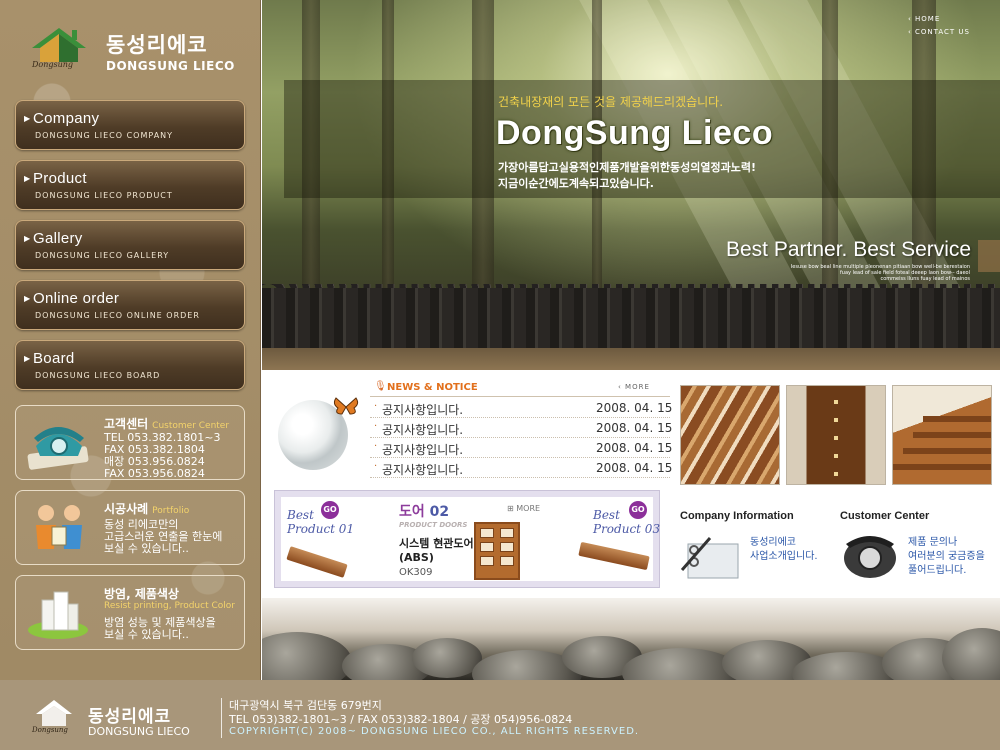 This screenshot has width=1000, height=750. I want to click on buildings-icon, so click(58, 615).